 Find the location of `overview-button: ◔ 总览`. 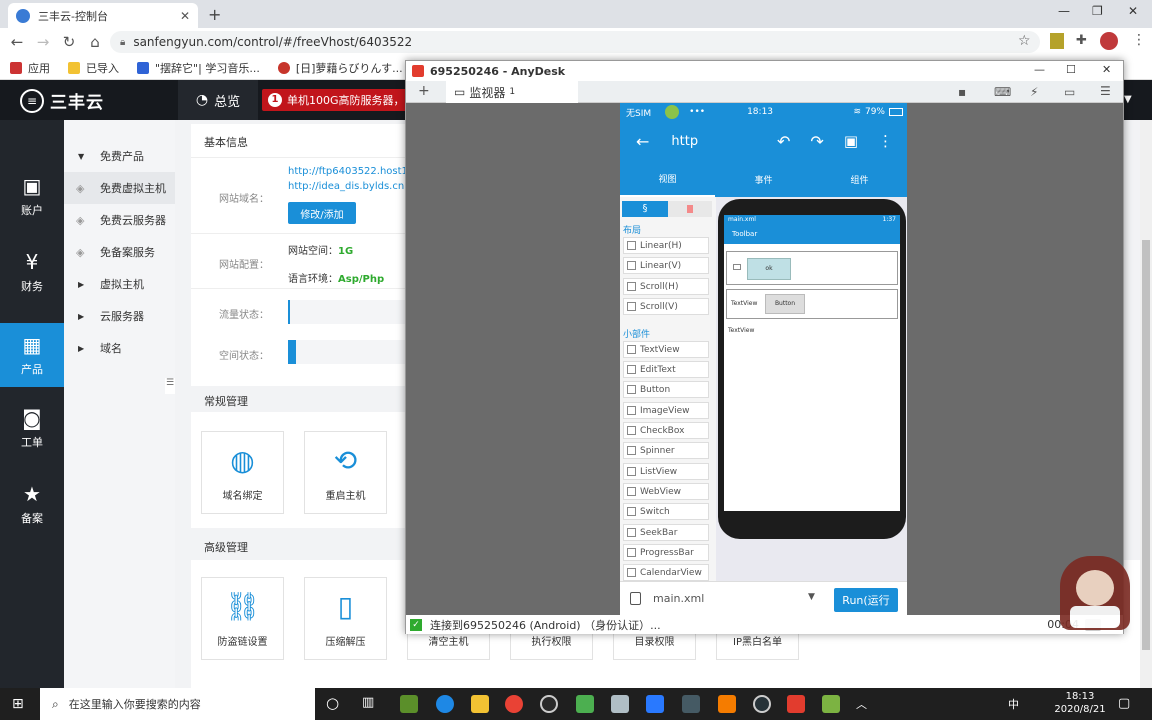

overview-button: ◔ 总览 is located at coordinates (218, 100).